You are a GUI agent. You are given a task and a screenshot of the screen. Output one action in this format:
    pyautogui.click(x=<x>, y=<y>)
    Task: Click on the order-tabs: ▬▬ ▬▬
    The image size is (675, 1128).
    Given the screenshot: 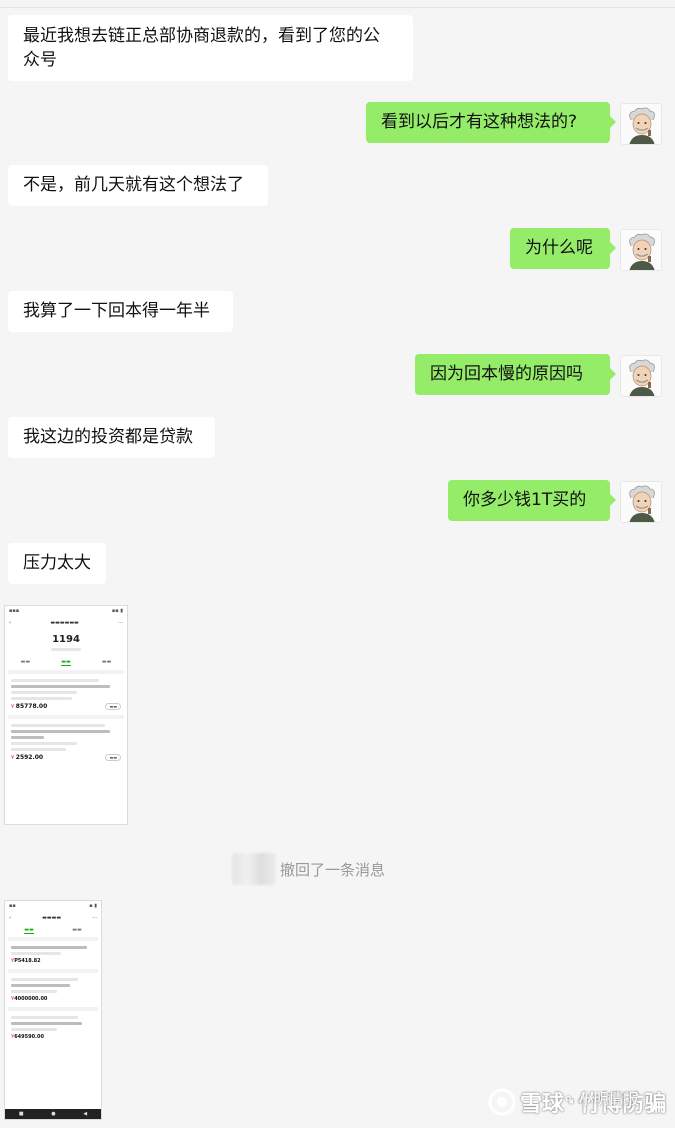 What is the action you would take?
    pyautogui.click(x=53, y=930)
    